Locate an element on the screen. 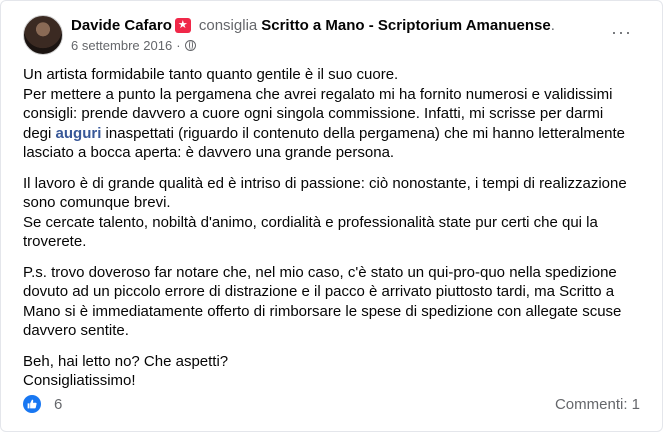 Image resolution: width=663 pixels, height=432 pixels. recommendation-icon is located at coordinates (182, 25).